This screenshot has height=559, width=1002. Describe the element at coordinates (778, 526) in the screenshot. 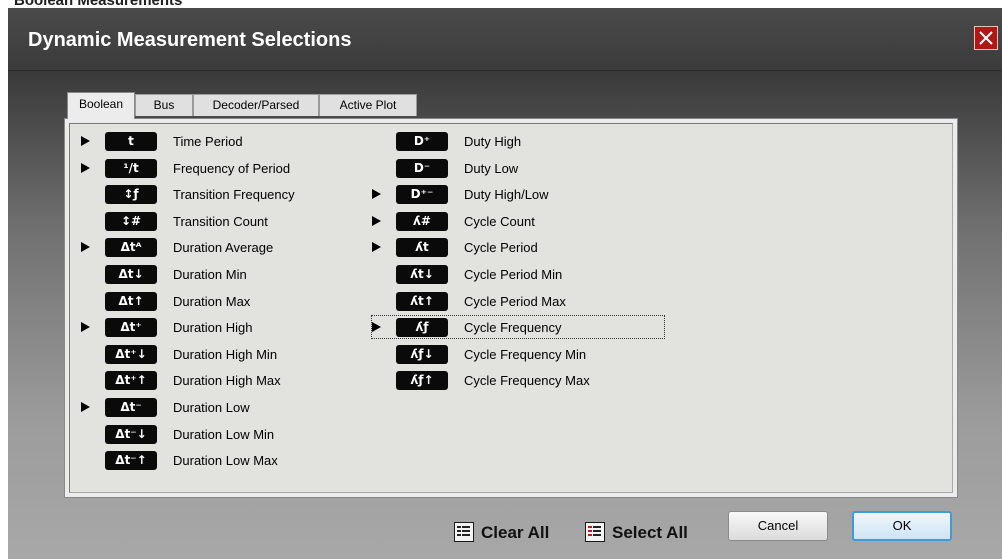

I see `cancel-button: Cancel` at that location.